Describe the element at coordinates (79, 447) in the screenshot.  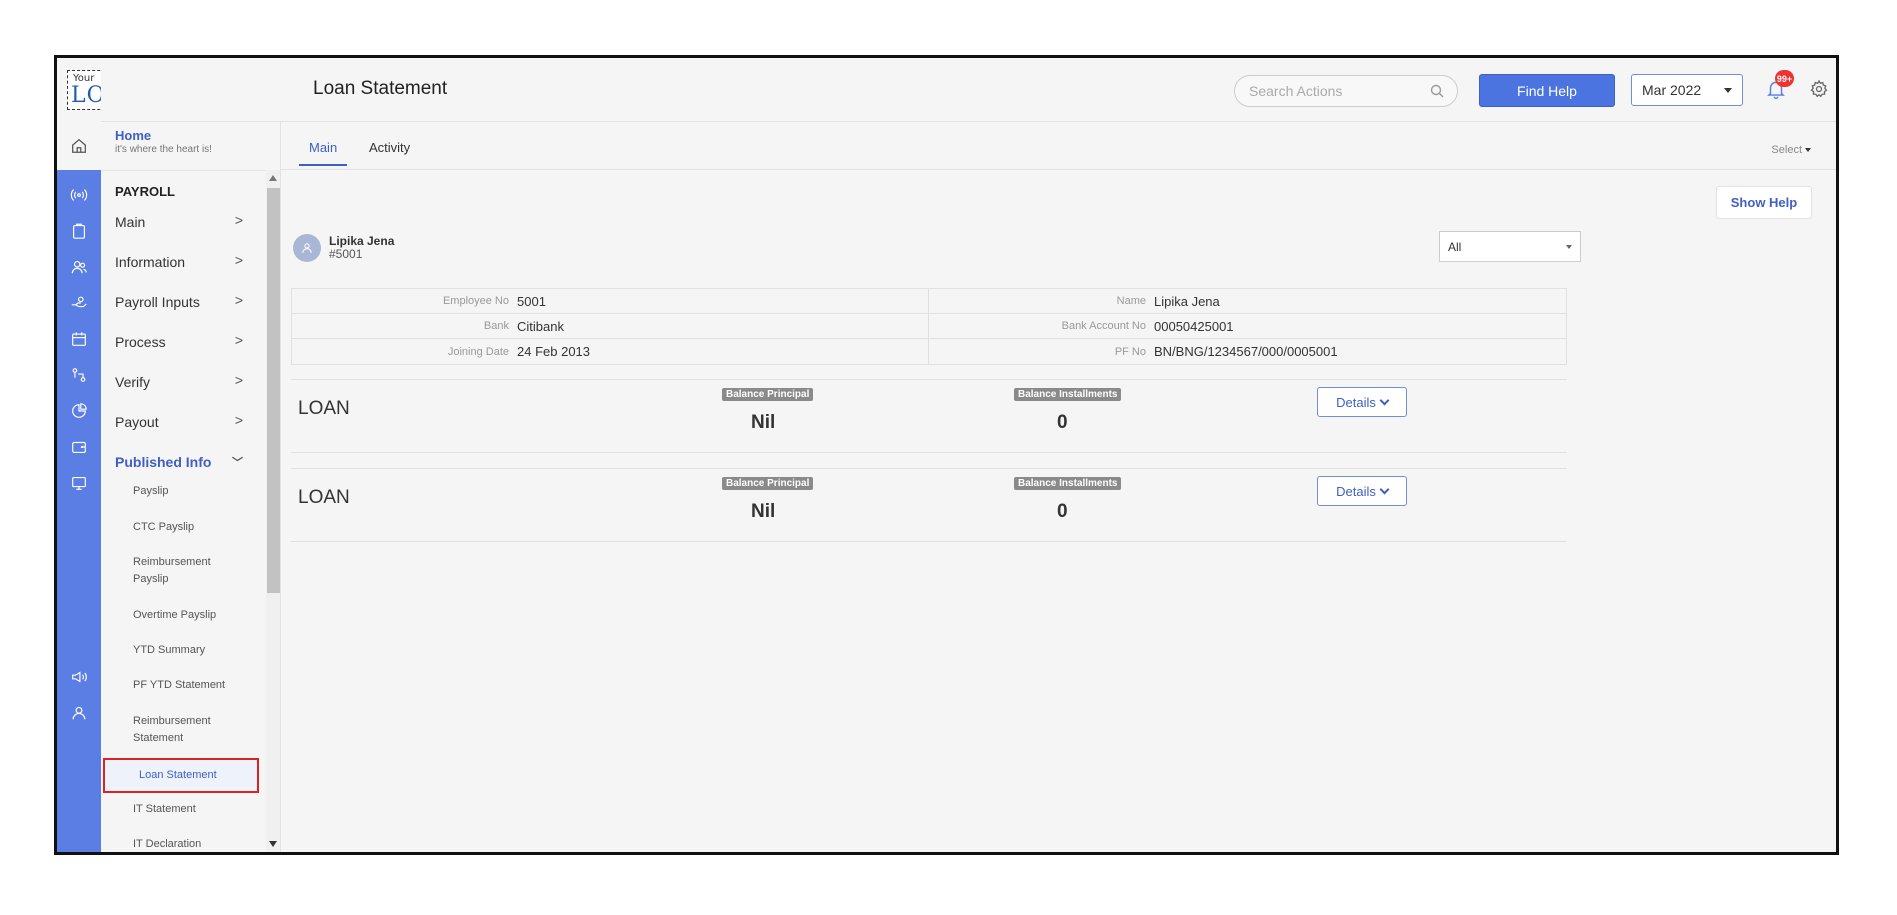
I see `wallet-icon` at that location.